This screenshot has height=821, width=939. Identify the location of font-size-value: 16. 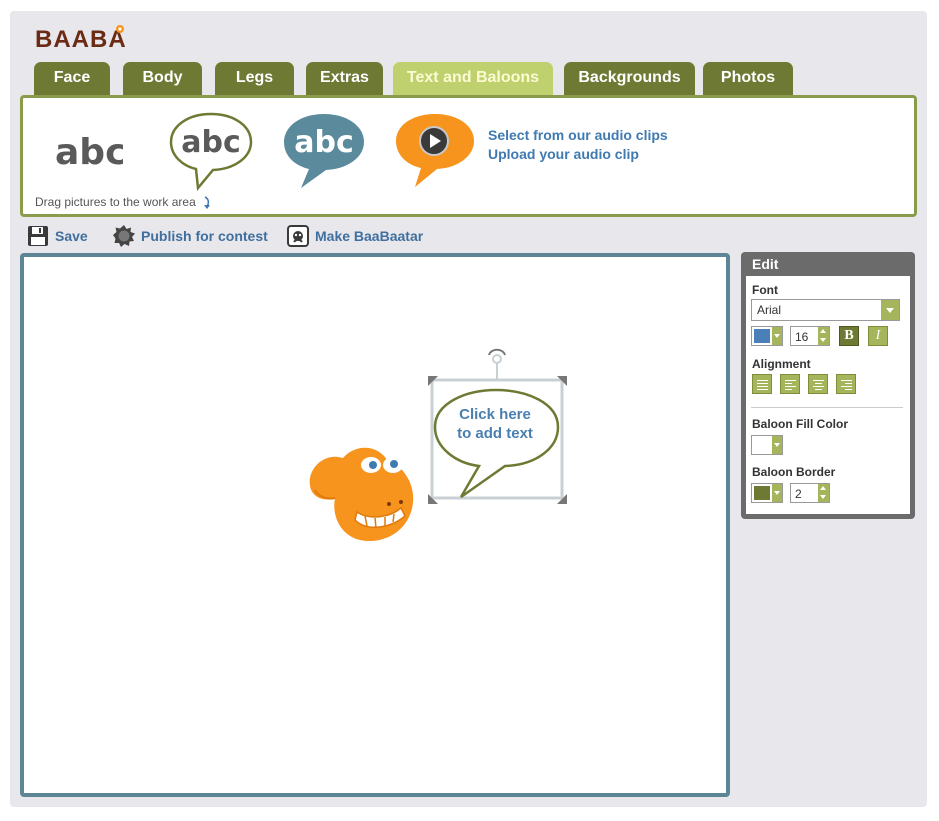
(802, 337).